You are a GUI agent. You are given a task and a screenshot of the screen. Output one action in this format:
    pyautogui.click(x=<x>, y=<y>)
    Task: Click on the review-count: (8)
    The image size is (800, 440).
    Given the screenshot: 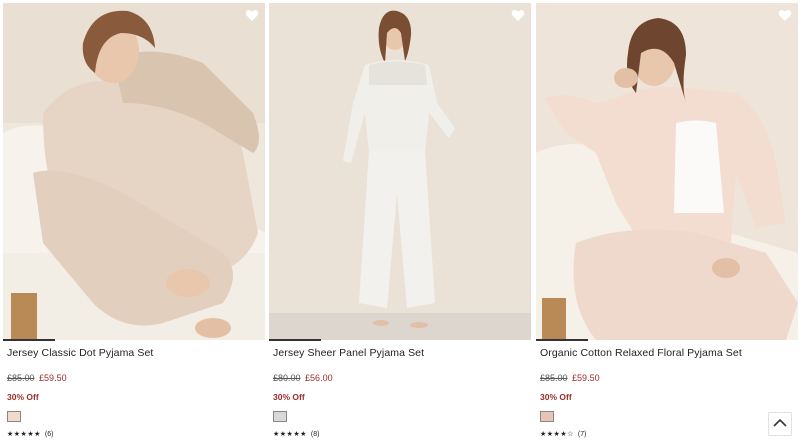 What is the action you would take?
    pyautogui.click(x=315, y=434)
    